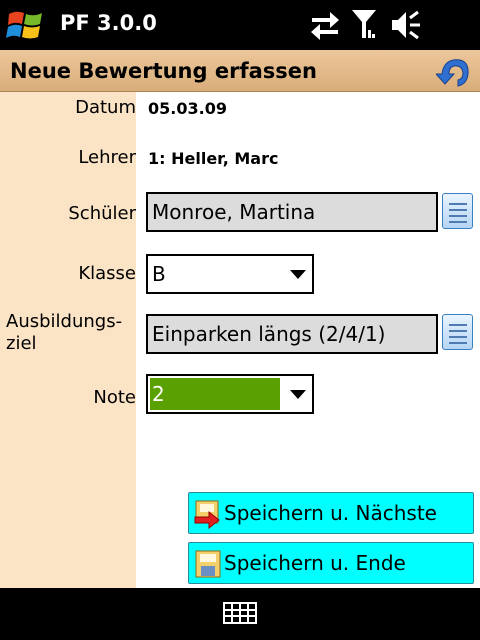 The height and width of the screenshot is (640, 480). I want to click on datum-value: 05.03.09, so click(187, 108).